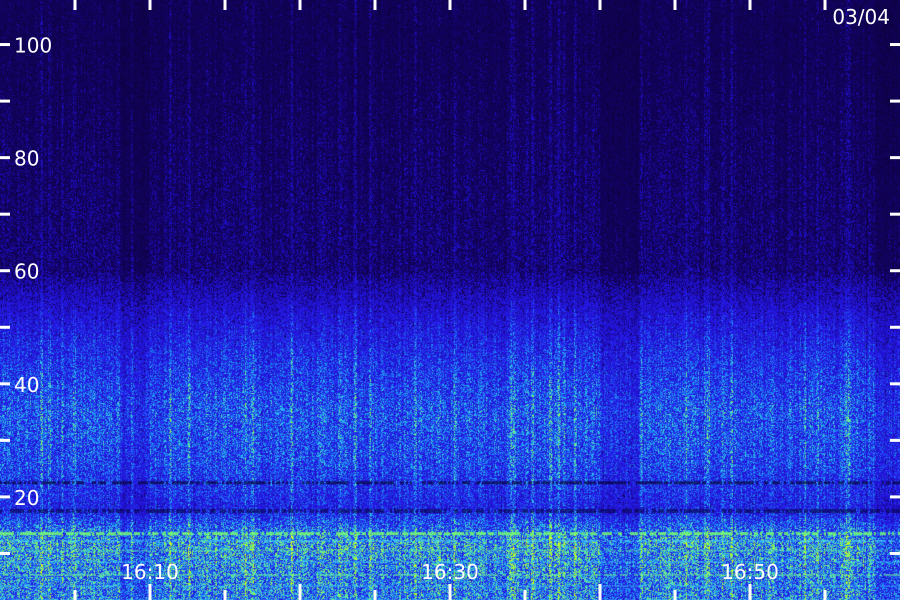  What do you see at coordinates (26, 272) in the screenshot?
I see `y-tick-label: 60` at bounding box center [26, 272].